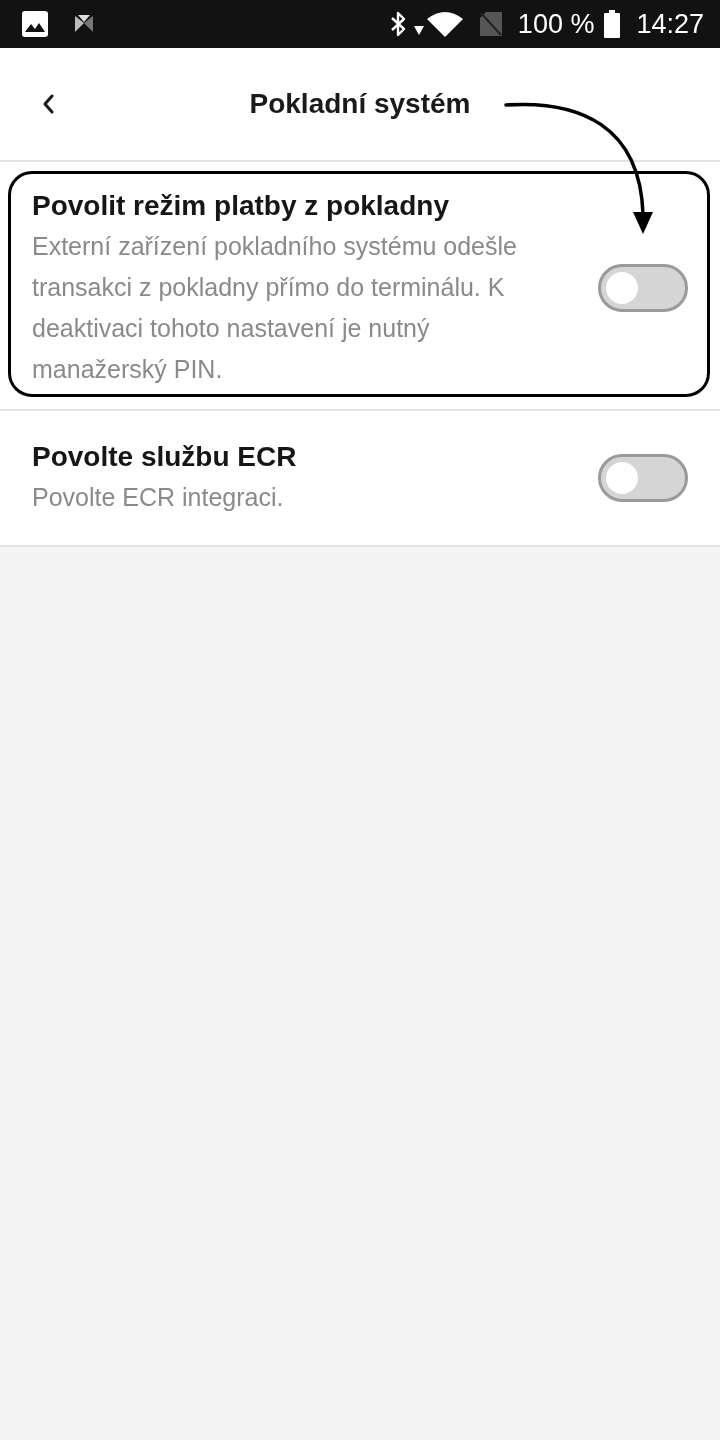 This screenshot has height=1440, width=720. I want to click on wifi-icon, so click(444, 24).